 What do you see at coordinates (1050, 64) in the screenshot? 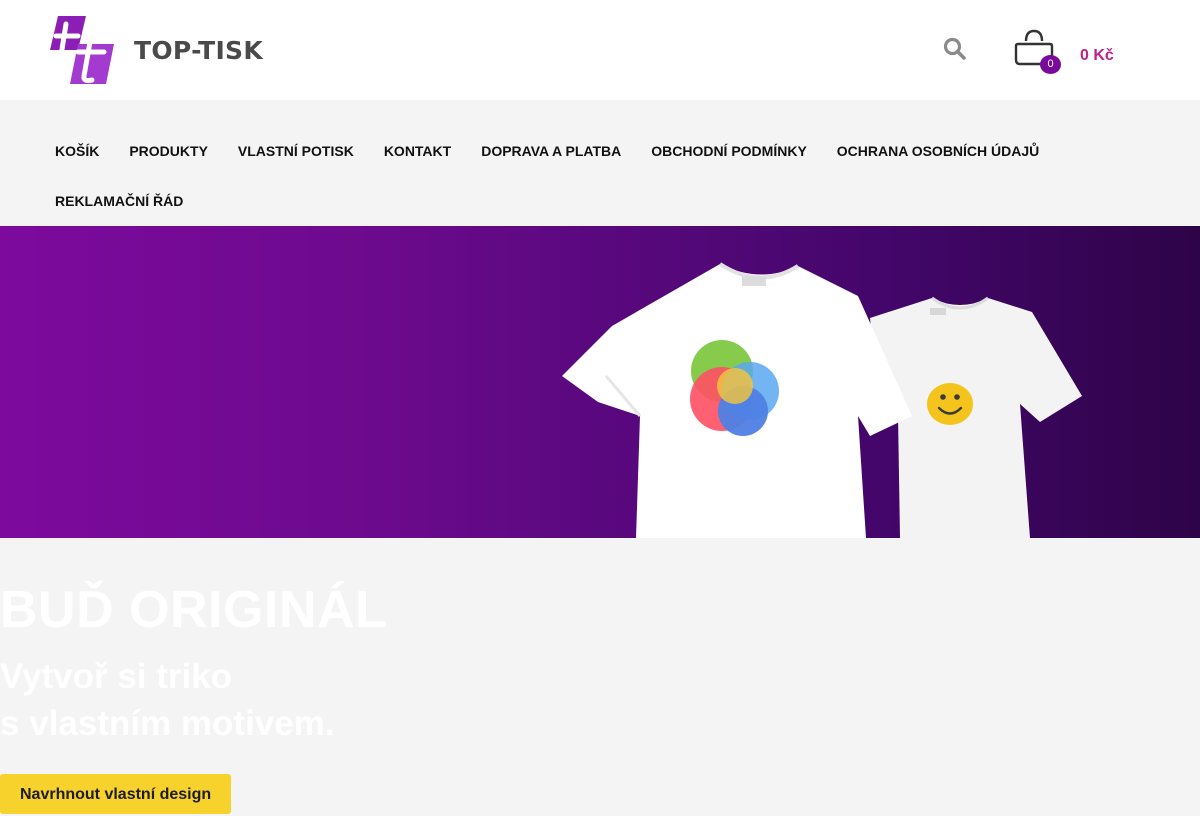
I see `cart-count-badge: 0` at bounding box center [1050, 64].